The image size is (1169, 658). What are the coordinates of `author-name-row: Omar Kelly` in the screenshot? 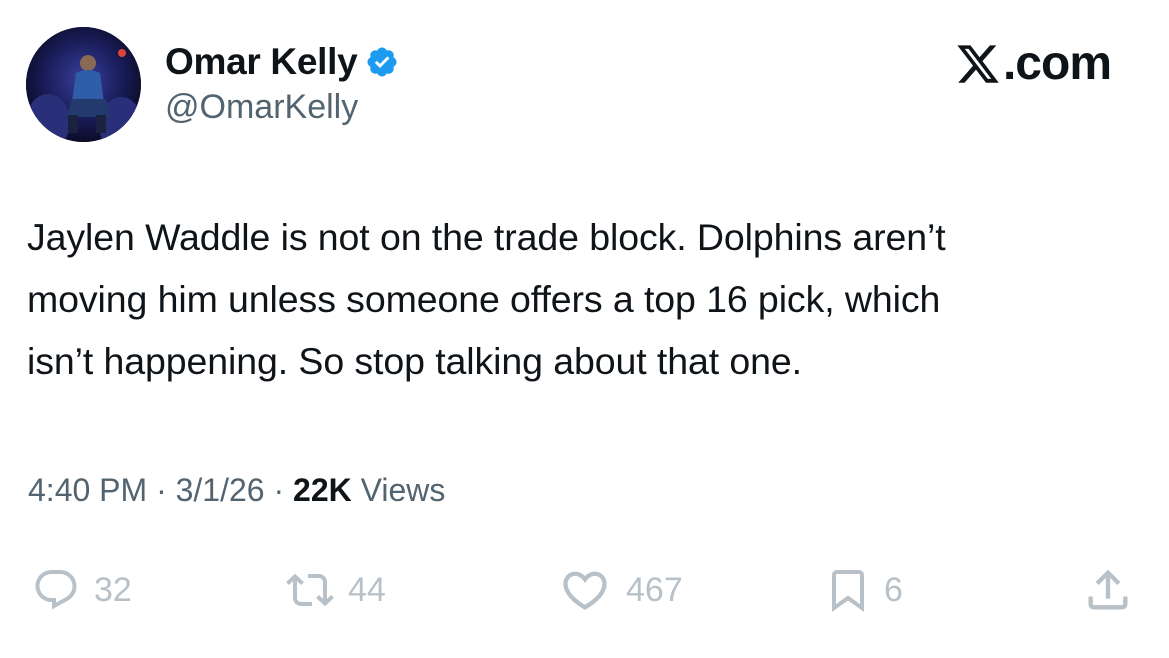 It's located at (282, 62).